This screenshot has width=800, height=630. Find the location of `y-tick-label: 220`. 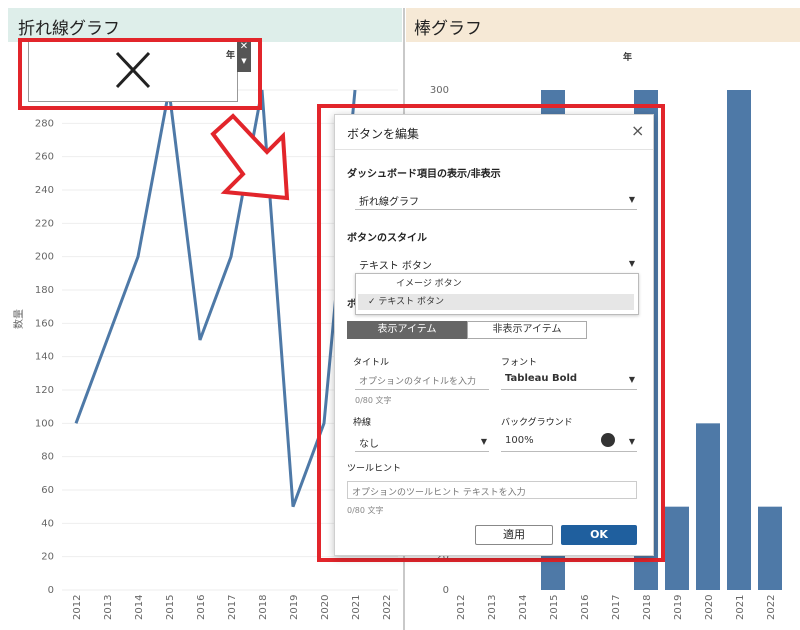

y-tick-label: 220 is located at coordinates (44, 223).